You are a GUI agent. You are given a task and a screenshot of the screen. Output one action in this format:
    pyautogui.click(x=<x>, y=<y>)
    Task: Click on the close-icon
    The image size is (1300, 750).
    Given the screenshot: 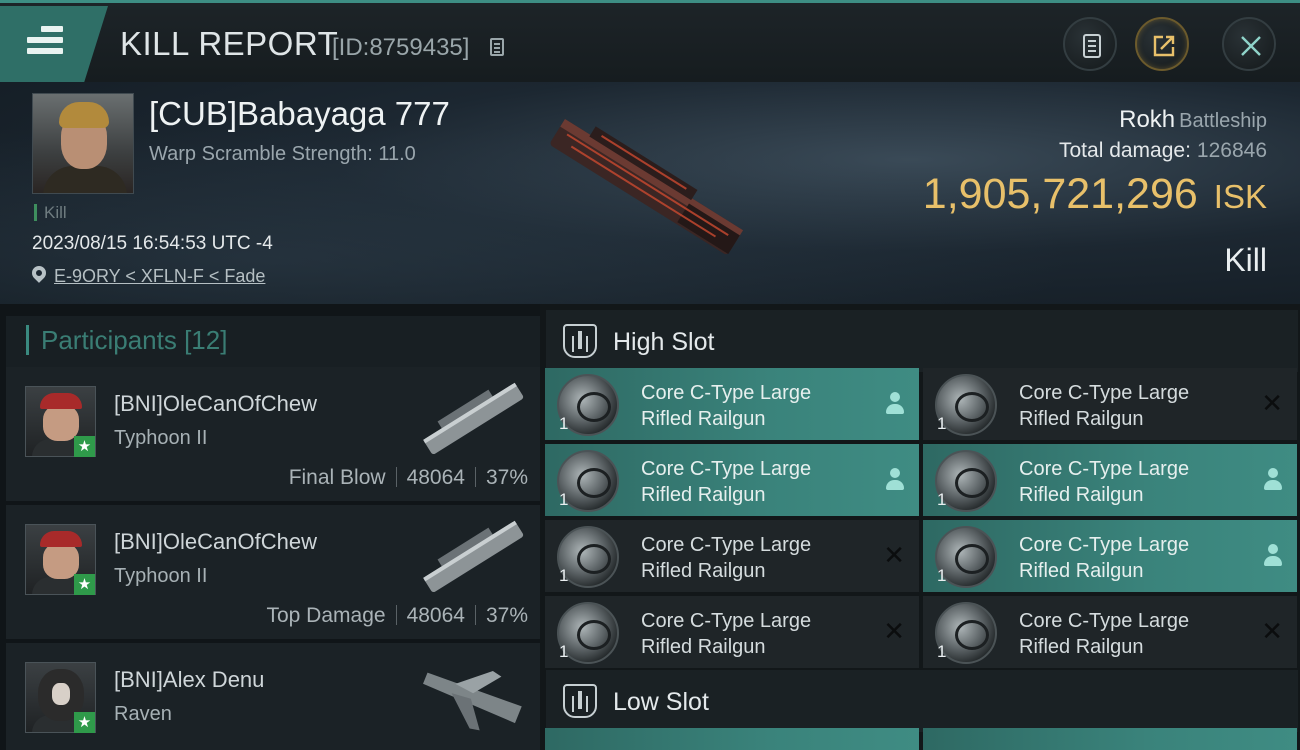 What is the action you would take?
    pyautogui.click(x=1251, y=46)
    